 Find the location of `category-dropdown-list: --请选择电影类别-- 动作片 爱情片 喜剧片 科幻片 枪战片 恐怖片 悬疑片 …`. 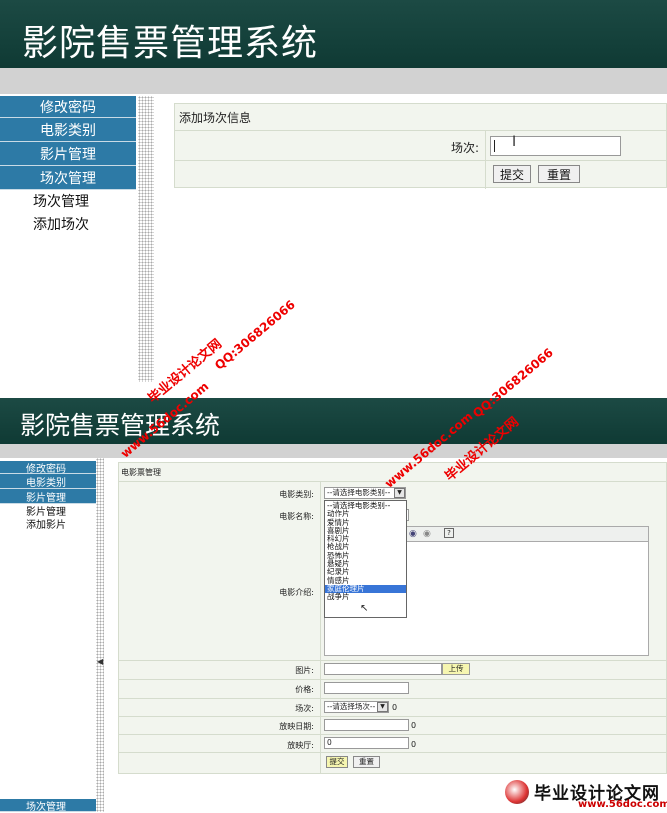

category-dropdown-list: --请选择电影类别-- 动作片 爱情片 喜剧片 科幻片 枪战片 恐怖片 悬疑片 … is located at coordinates (365, 559).